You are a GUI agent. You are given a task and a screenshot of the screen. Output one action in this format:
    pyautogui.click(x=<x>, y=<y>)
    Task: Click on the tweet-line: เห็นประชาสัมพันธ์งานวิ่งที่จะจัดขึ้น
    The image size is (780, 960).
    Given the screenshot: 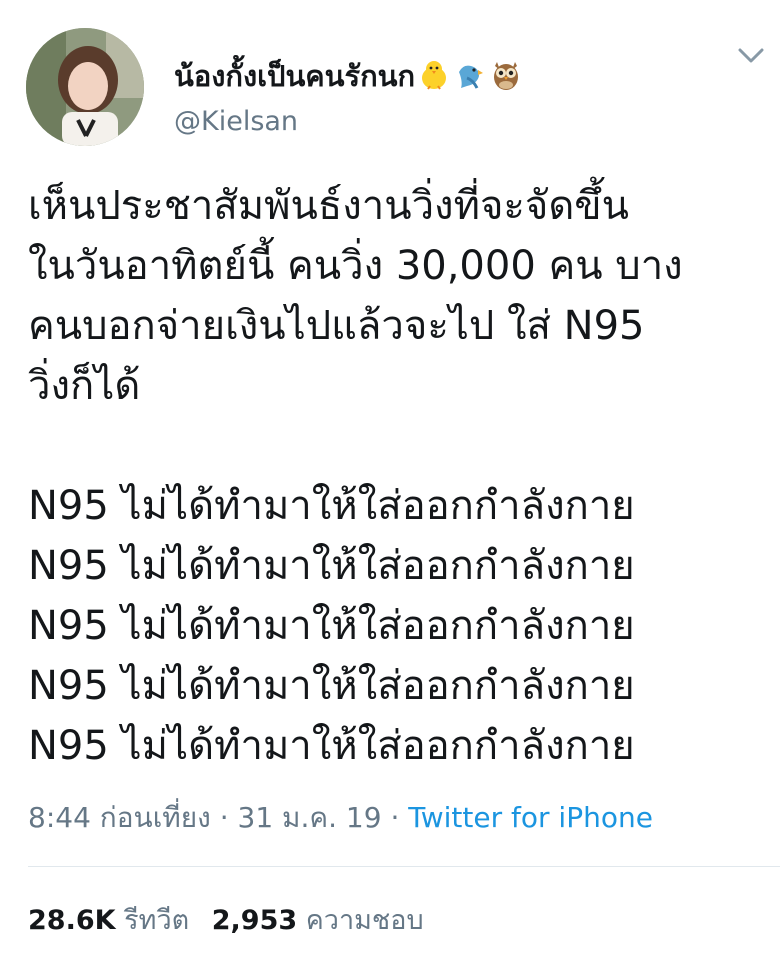 What is the action you would take?
    pyautogui.click(x=328, y=206)
    